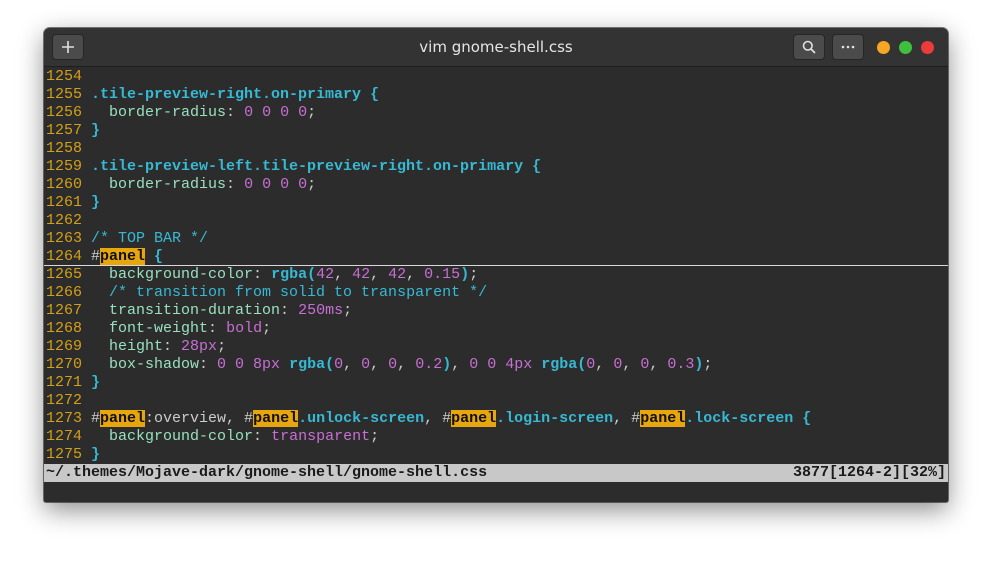 The width and height of the screenshot is (992, 563). Describe the element at coordinates (64, 148) in the screenshot. I see `line-number: 1258` at that location.